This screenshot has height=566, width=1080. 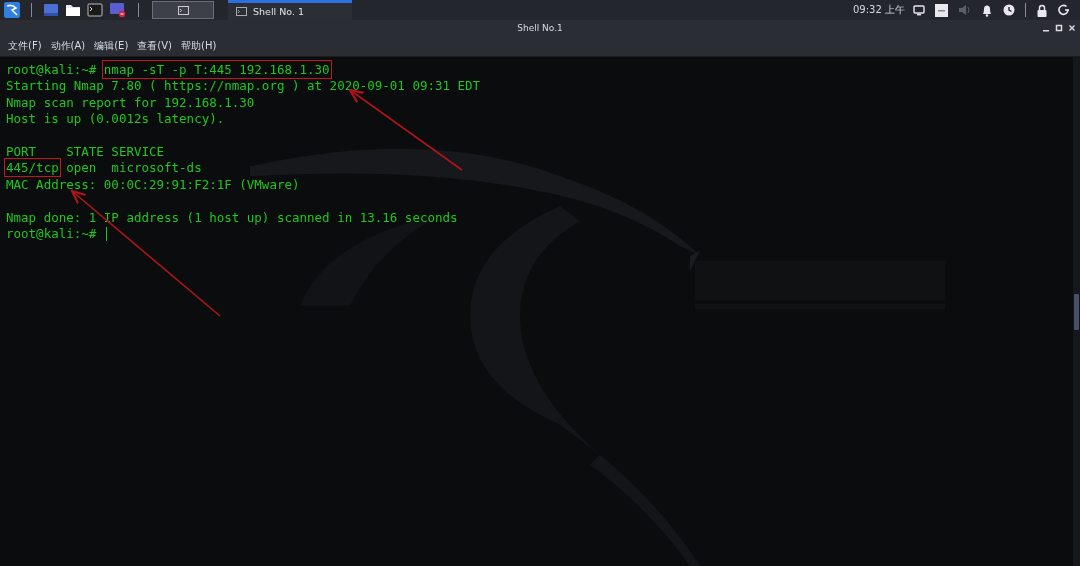 I want to click on menu-item: 查看(V), so click(x=154, y=46).